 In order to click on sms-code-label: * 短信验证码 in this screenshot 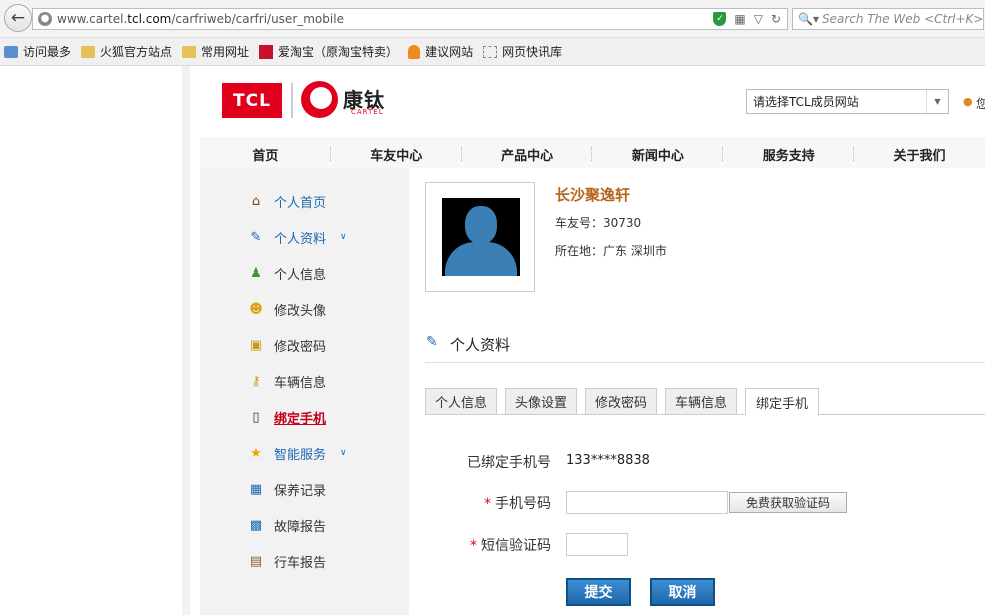, I will do `click(510, 546)`.